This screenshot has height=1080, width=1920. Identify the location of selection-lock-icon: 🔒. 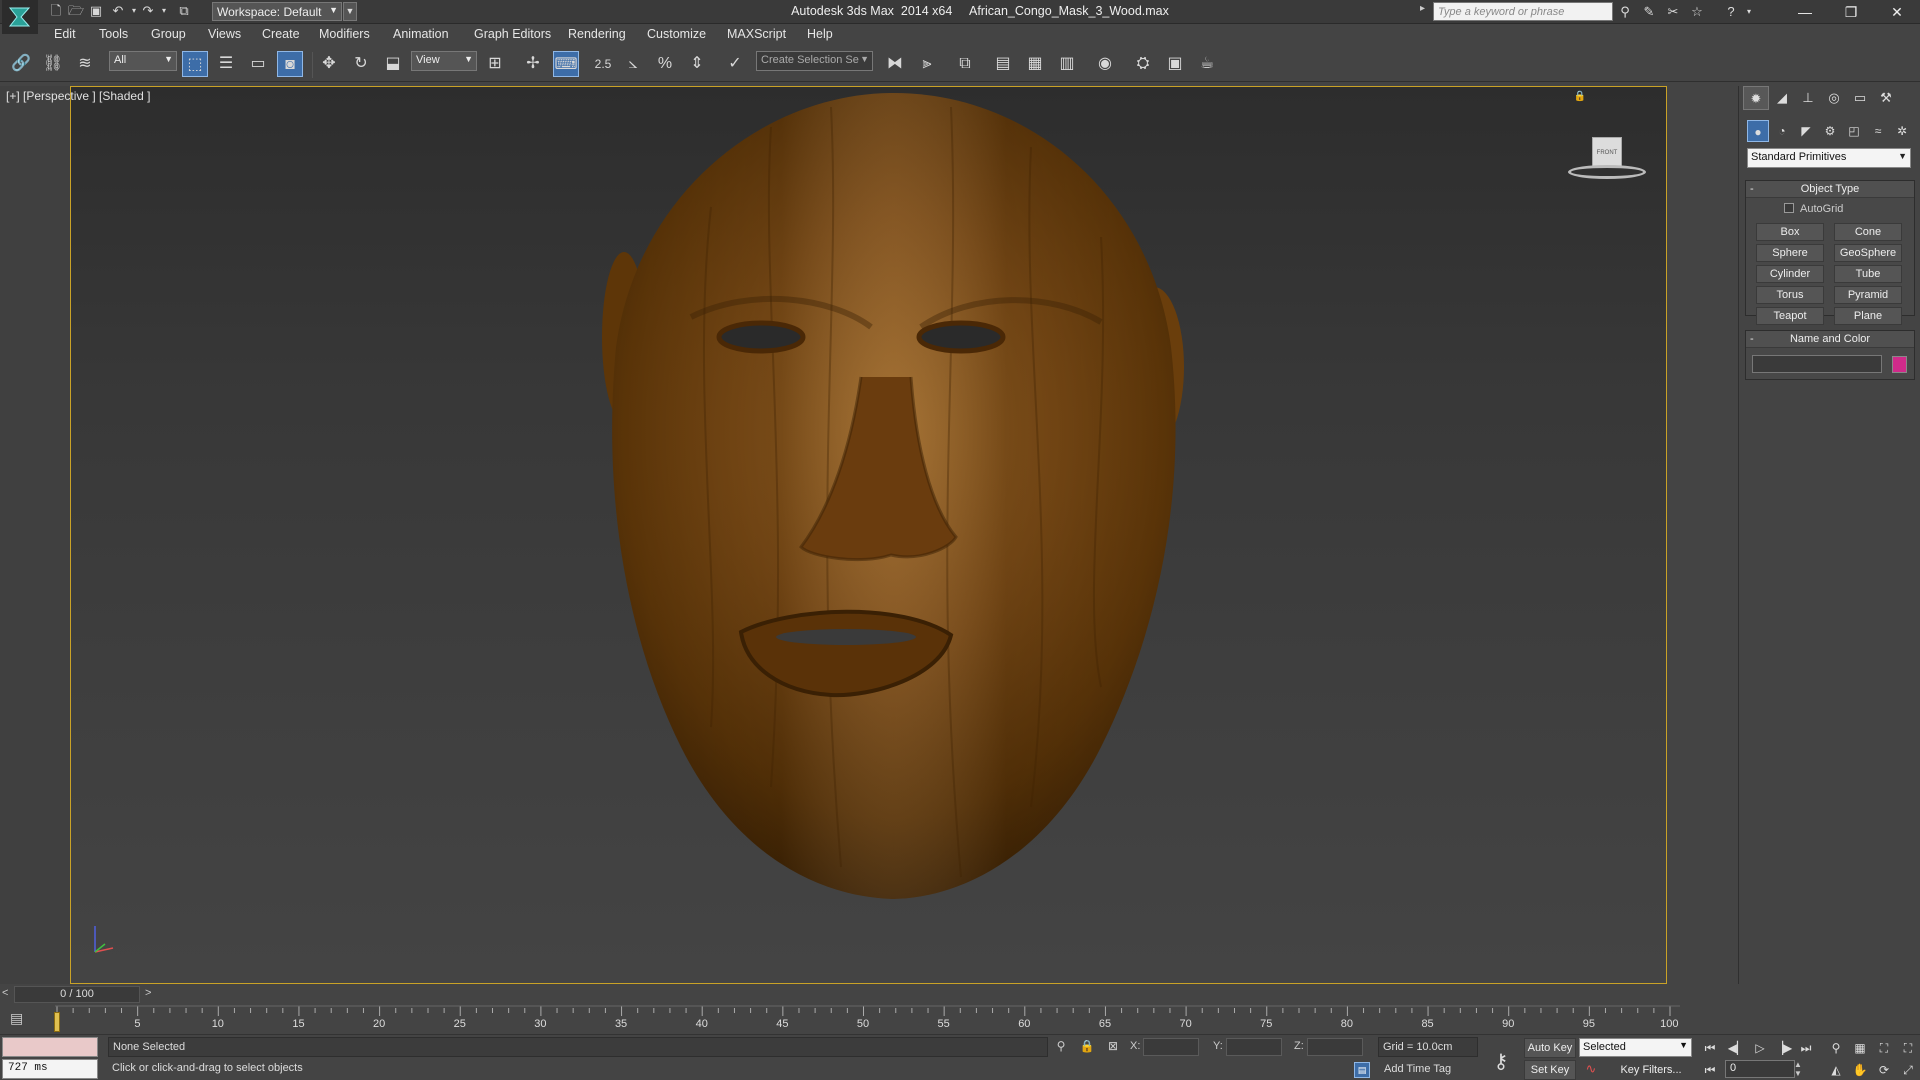
(1087, 1048).